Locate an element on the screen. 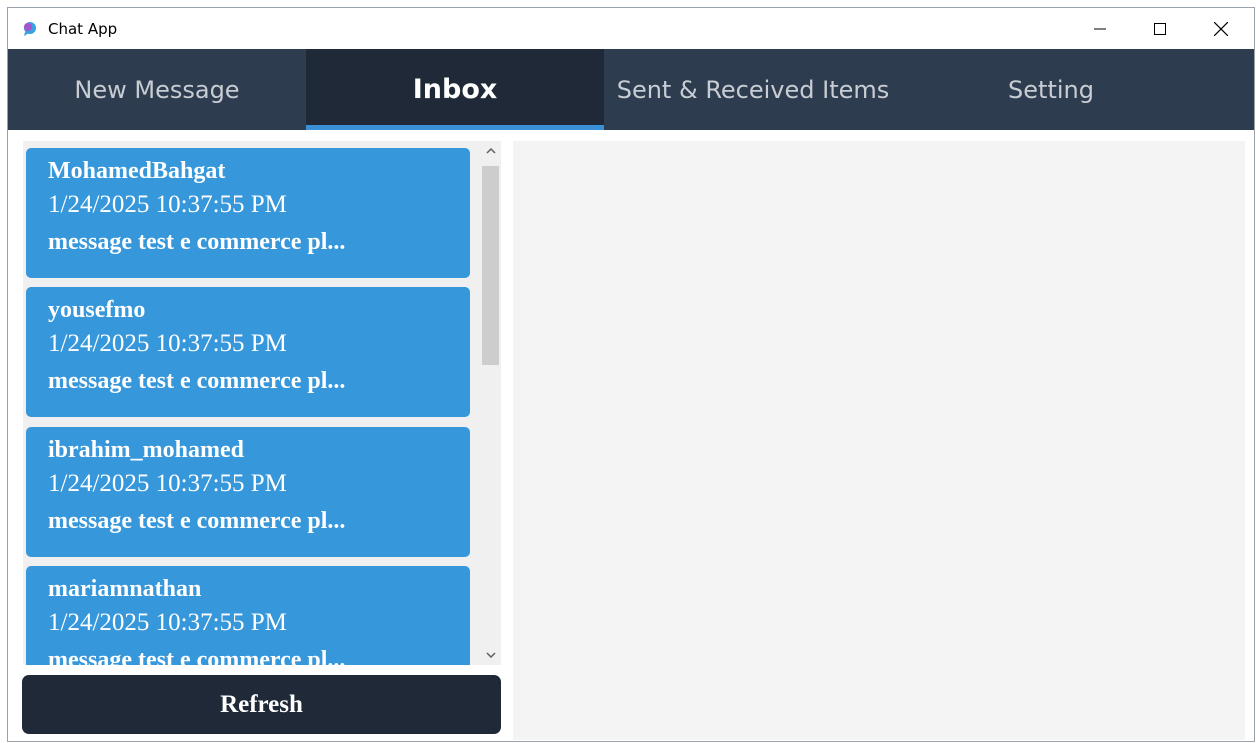  tab-label: Sent & Received Items is located at coordinates (753, 89).